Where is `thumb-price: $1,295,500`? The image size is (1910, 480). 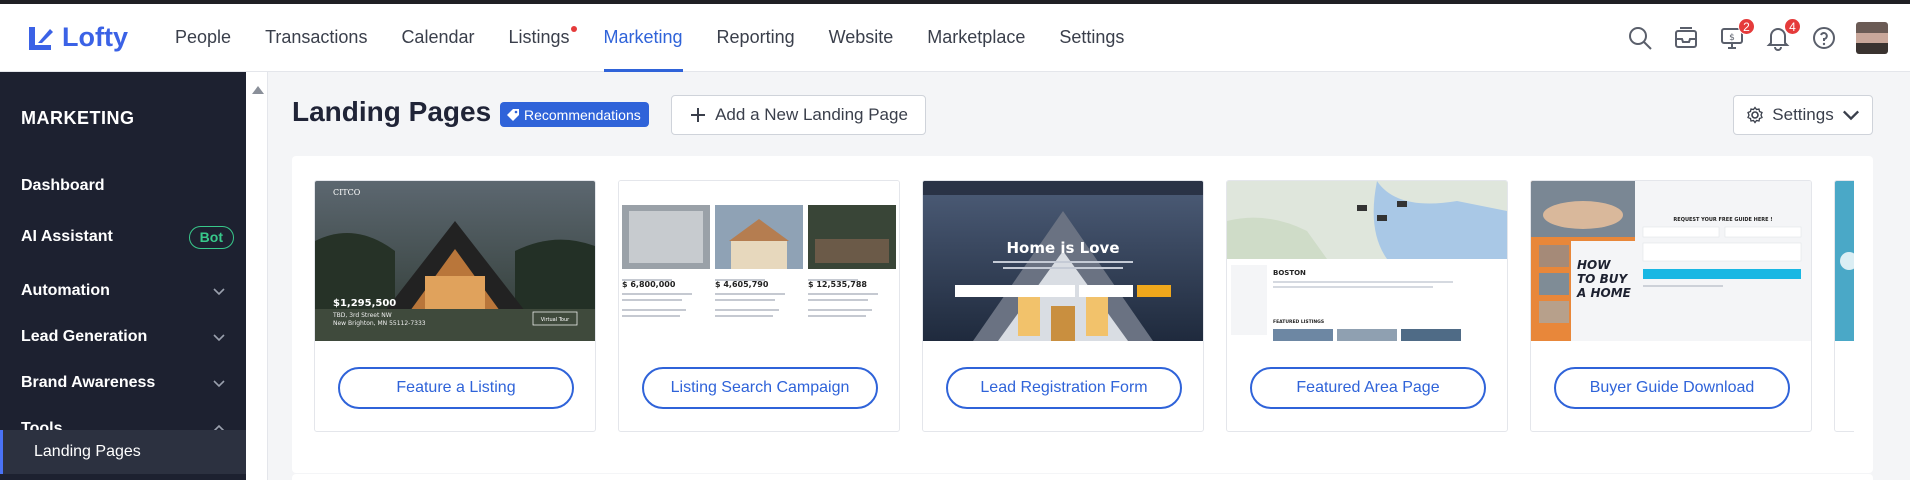 thumb-price: $1,295,500 is located at coordinates (364, 303).